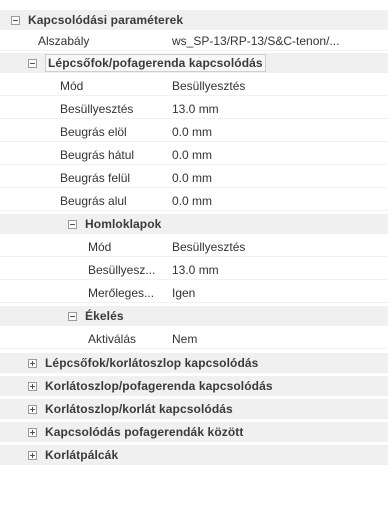 The image size is (388, 509). I want to click on section-stringer-stringer-connection: Kapcsolódás pofagerendák között, so click(194, 432).